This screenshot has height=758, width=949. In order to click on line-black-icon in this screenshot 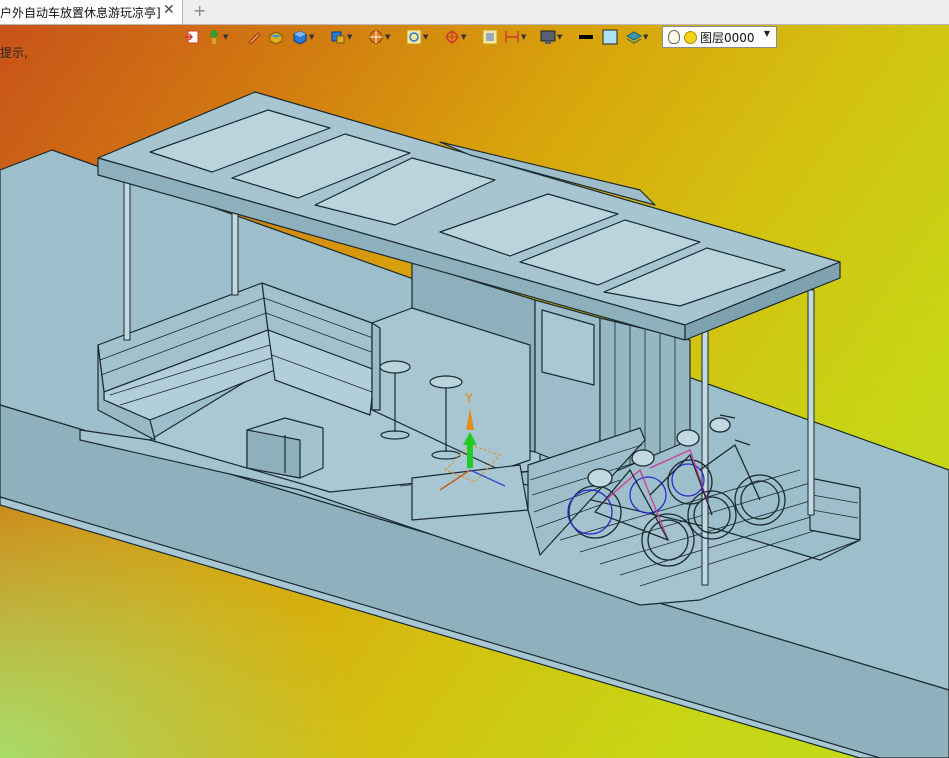, I will do `click(586, 37)`.